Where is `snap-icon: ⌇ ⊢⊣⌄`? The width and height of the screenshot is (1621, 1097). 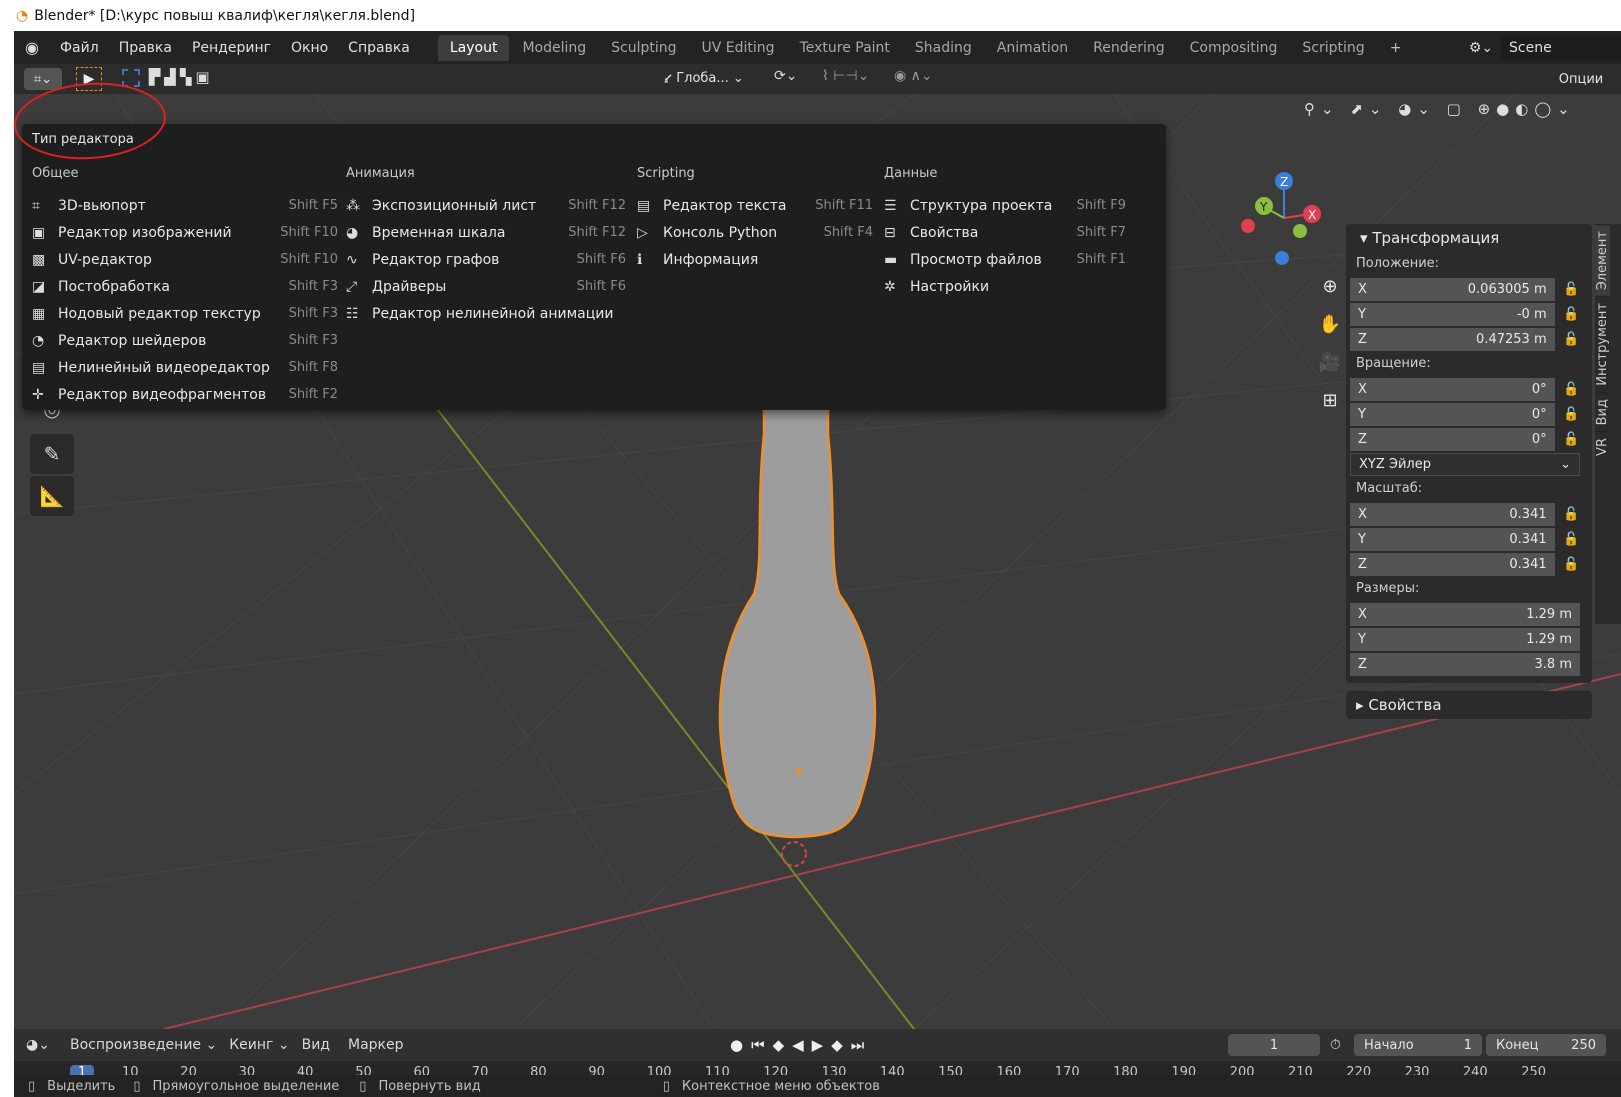
snap-icon: ⌇ ⊢⊣⌄ is located at coordinates (845, 76).